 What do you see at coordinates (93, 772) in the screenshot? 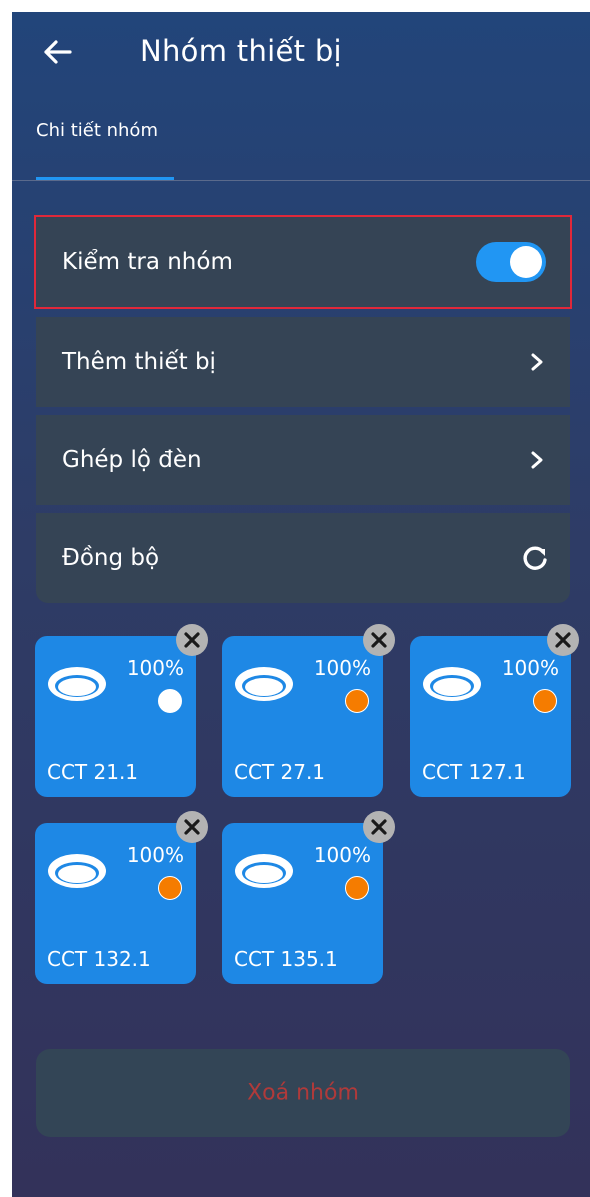
I see `device-name: CCT 21.1` at bounding box center [93, 772].